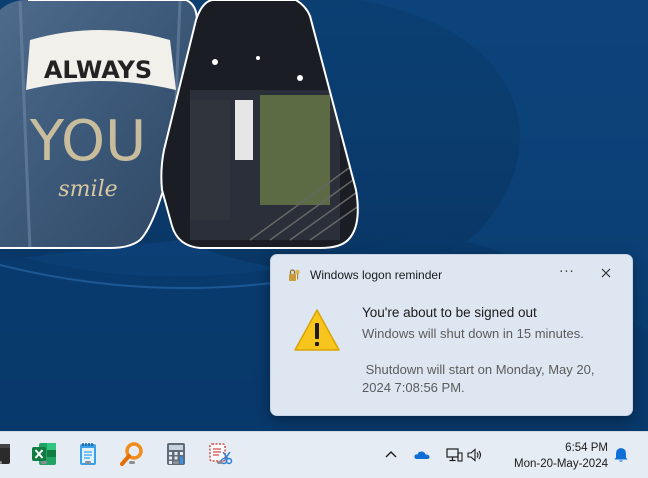 This screenshot has height=478, width=648. Describe the element at coordinates (422, 455) in the screenshot. I see `cloud-icon` at that location.